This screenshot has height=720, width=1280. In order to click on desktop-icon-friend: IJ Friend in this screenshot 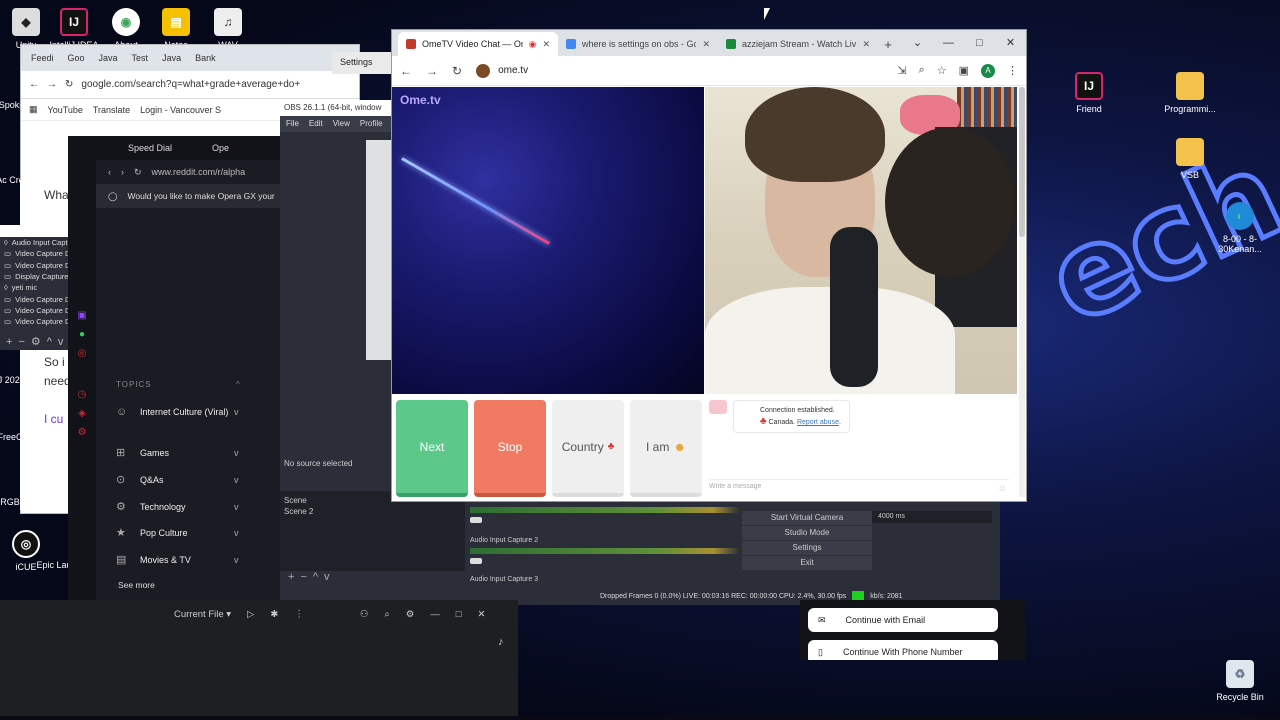, I will do `click(1089, 93)`.